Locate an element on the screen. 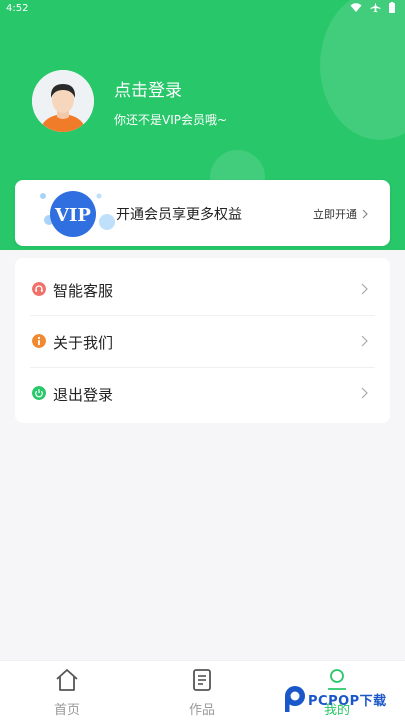  menu-item-label: 关于我们 is located at coordinates (83, 343).